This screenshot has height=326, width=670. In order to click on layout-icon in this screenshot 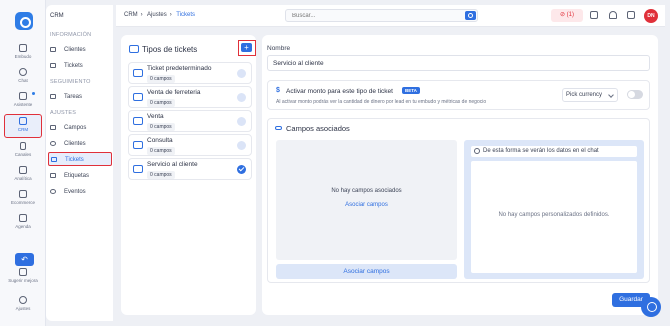, I will do `click(631, 15)`.